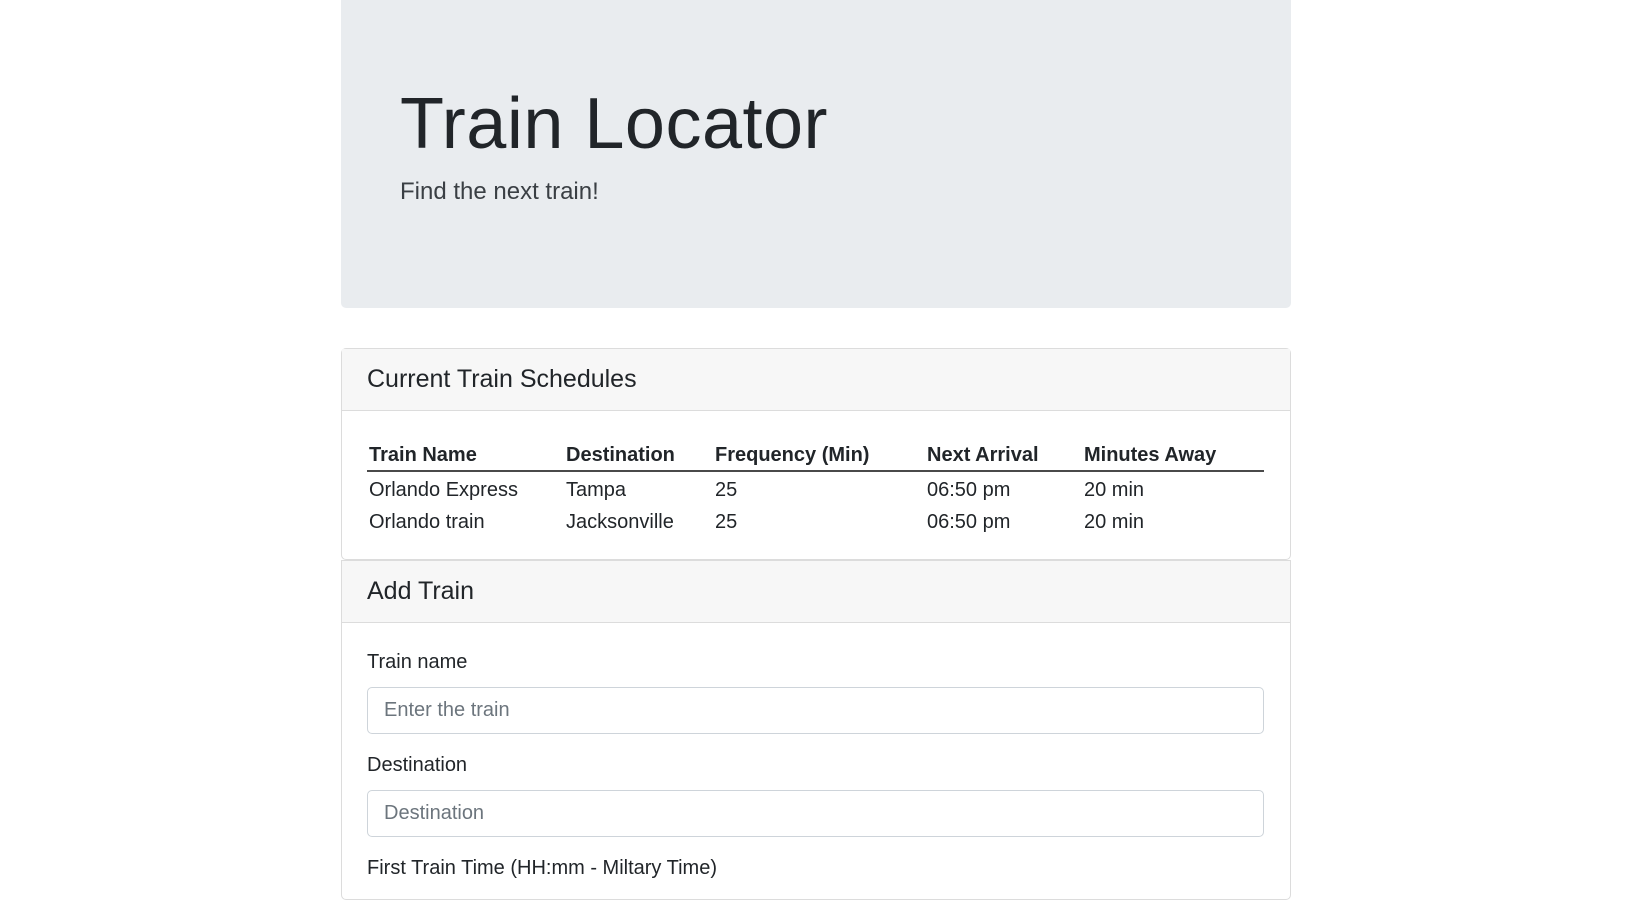 The width and height of the screenshot is (1651, 900). I want to click on column-header-destination: Destination, so click(638, 455).